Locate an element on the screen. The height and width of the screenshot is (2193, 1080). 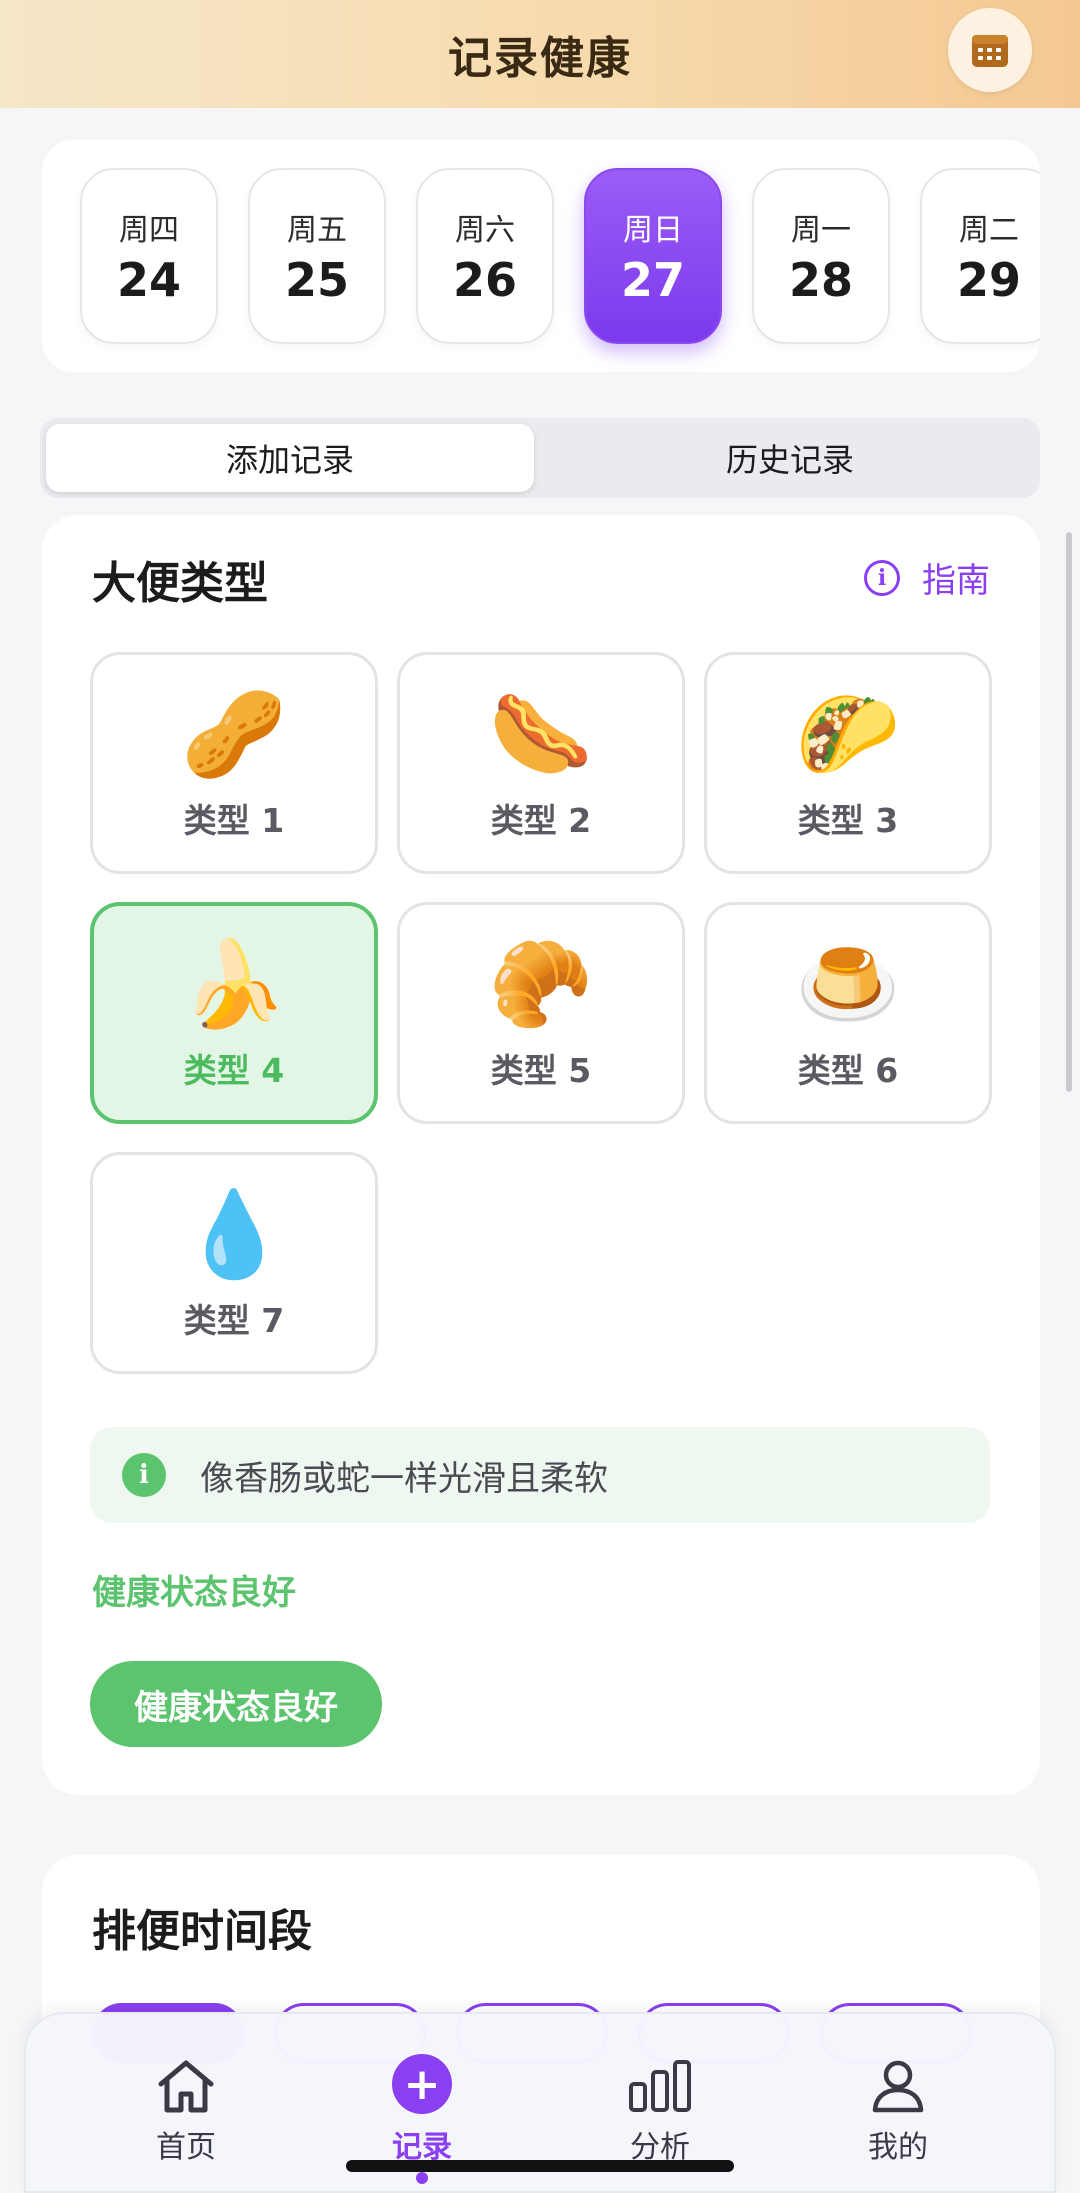
taco-icon: 🌮 is located at coordinates (848, 734).